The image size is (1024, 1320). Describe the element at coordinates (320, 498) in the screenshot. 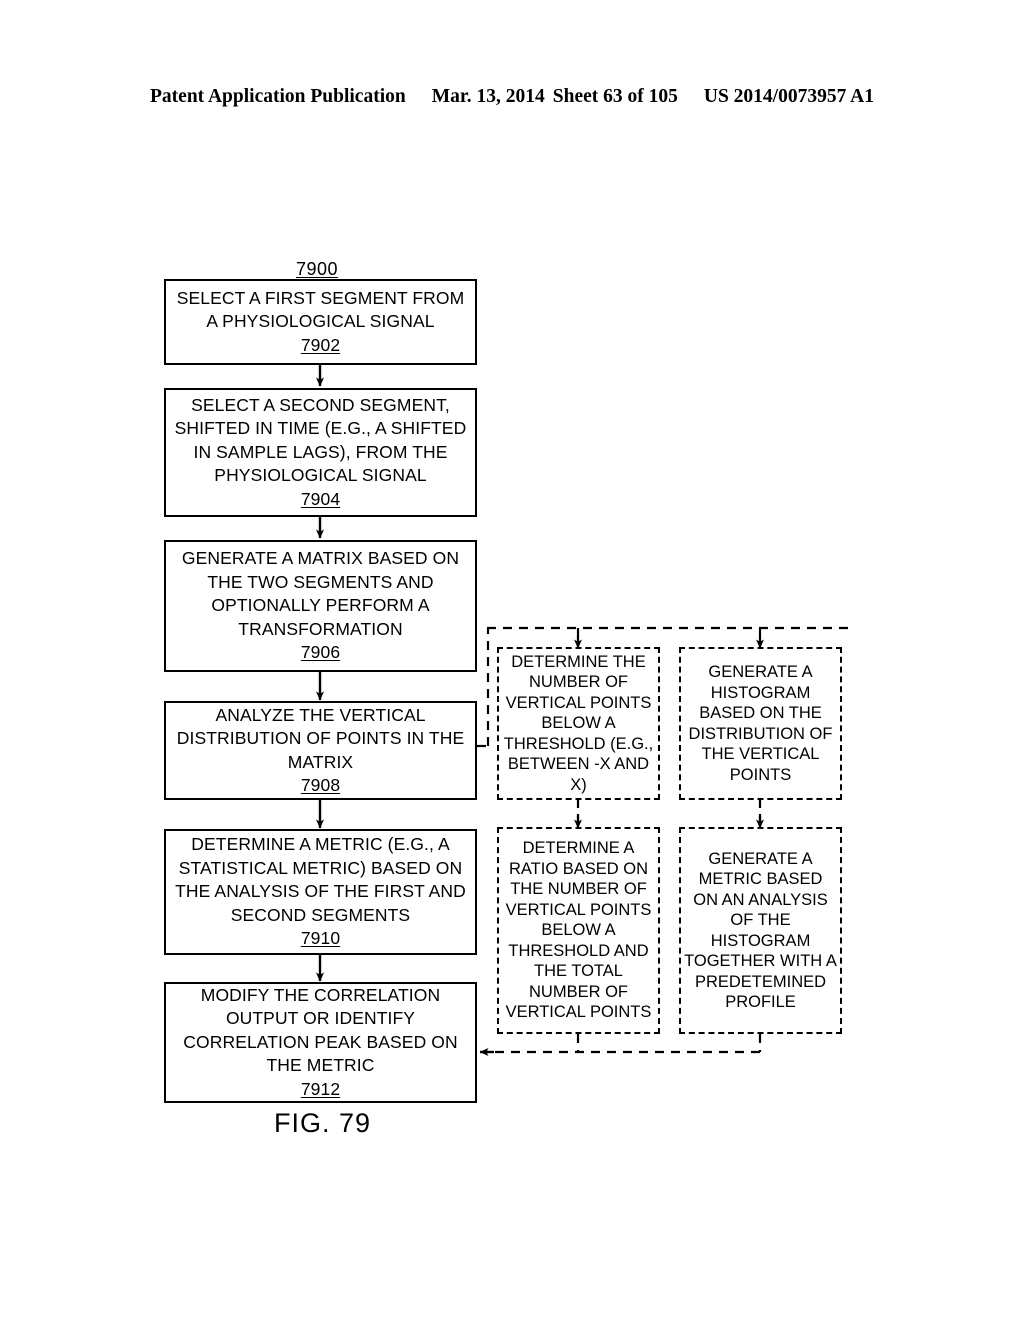

I see `process-ref-7904: 7904` at that location.